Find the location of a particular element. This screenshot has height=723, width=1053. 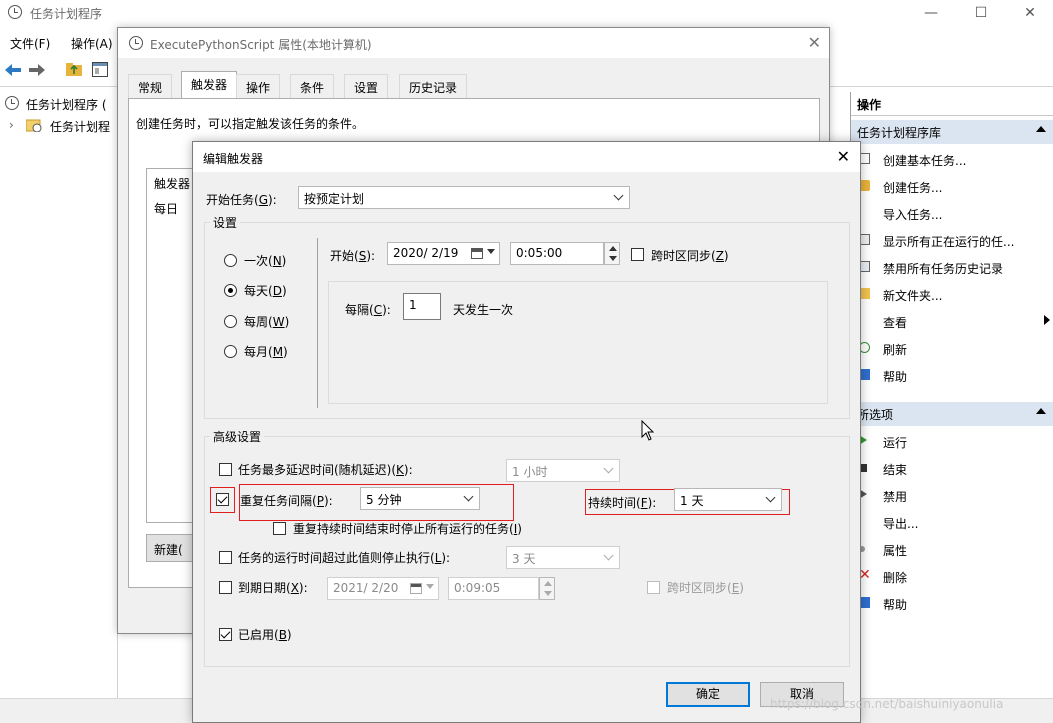

stop-exceed-select: 3 天 is located at coordinates (563, 557).